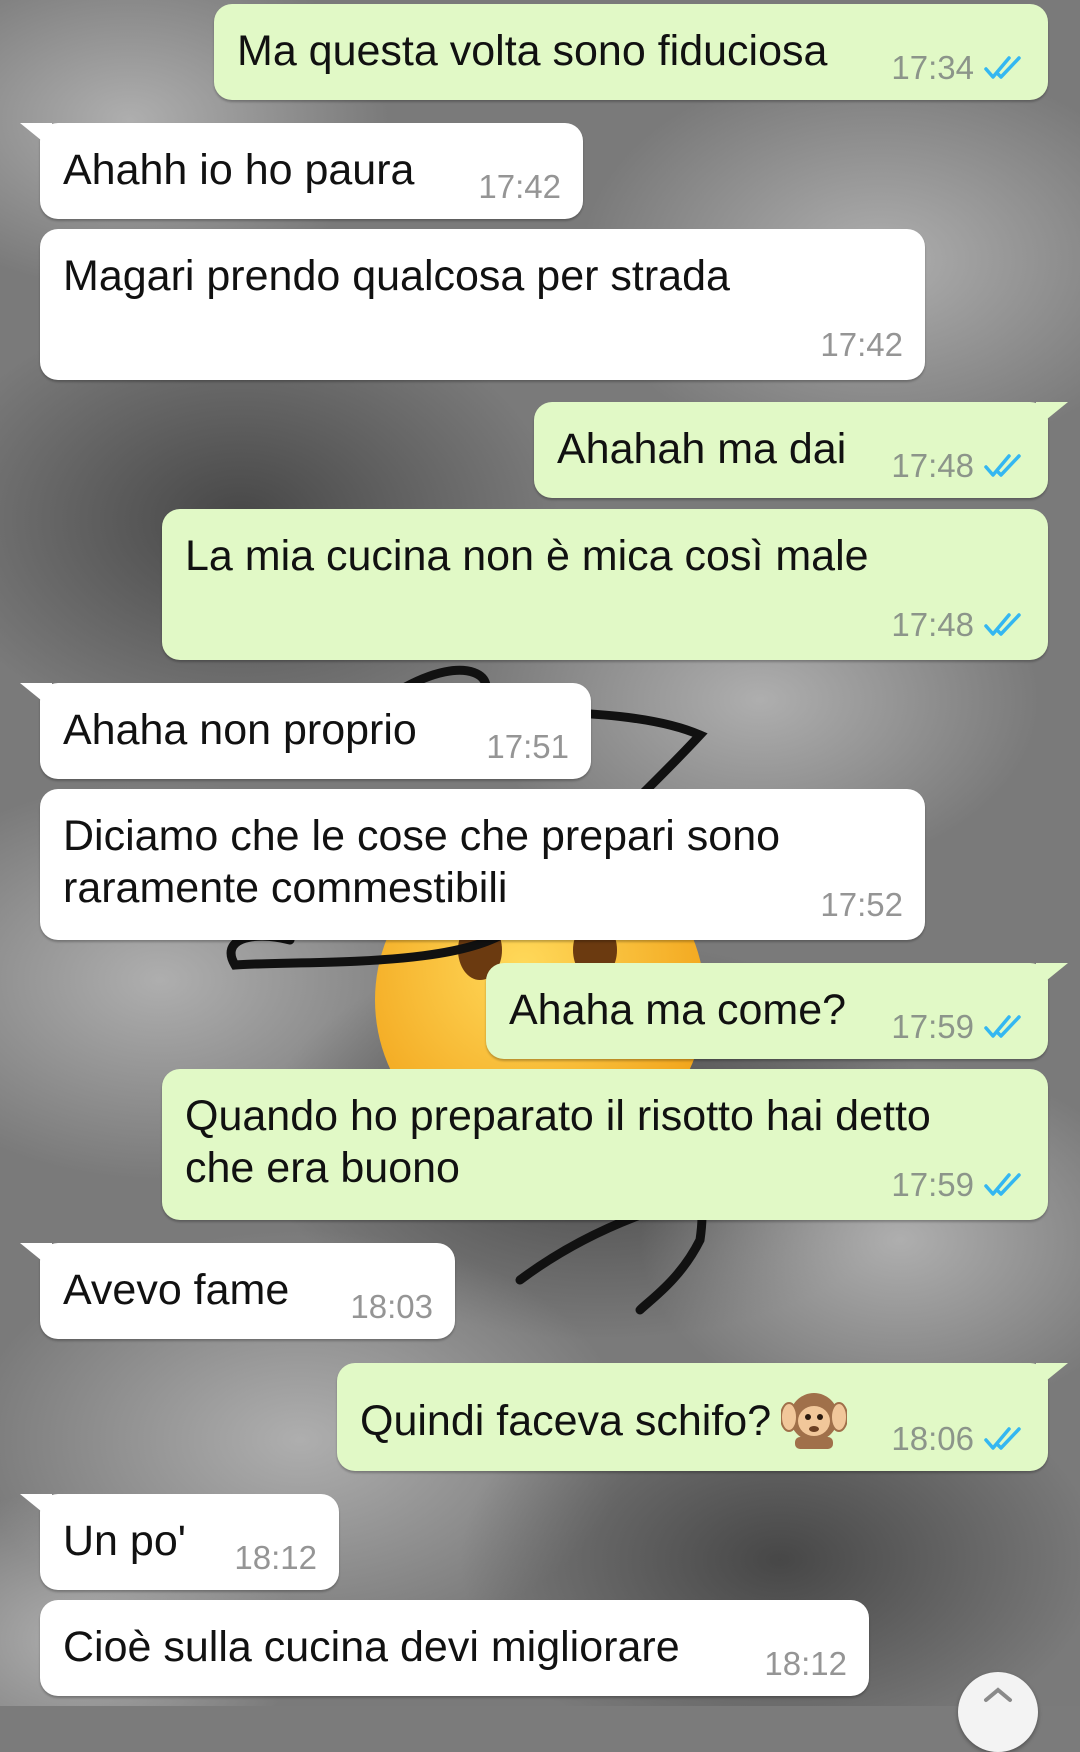 The height and width of the screenshot is (1752, 1080). I want to click on message-time: 17:51, so click(527, 746).